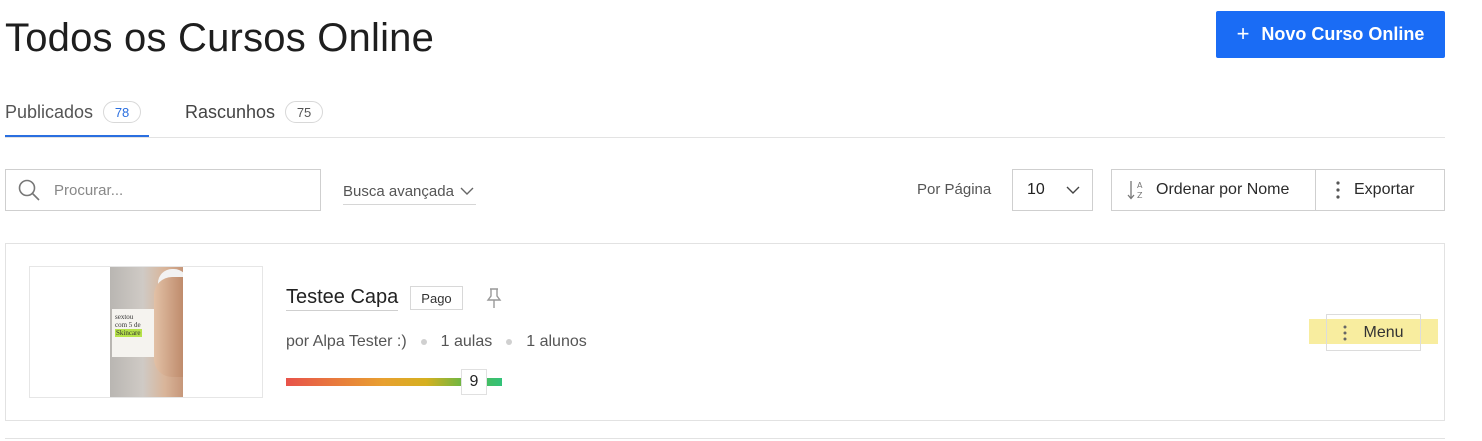  What do you see at coordinates (346, 341) in the screenshot?
I see `course-author: por Alpa Tester :)` at bounding box center [346, 341].